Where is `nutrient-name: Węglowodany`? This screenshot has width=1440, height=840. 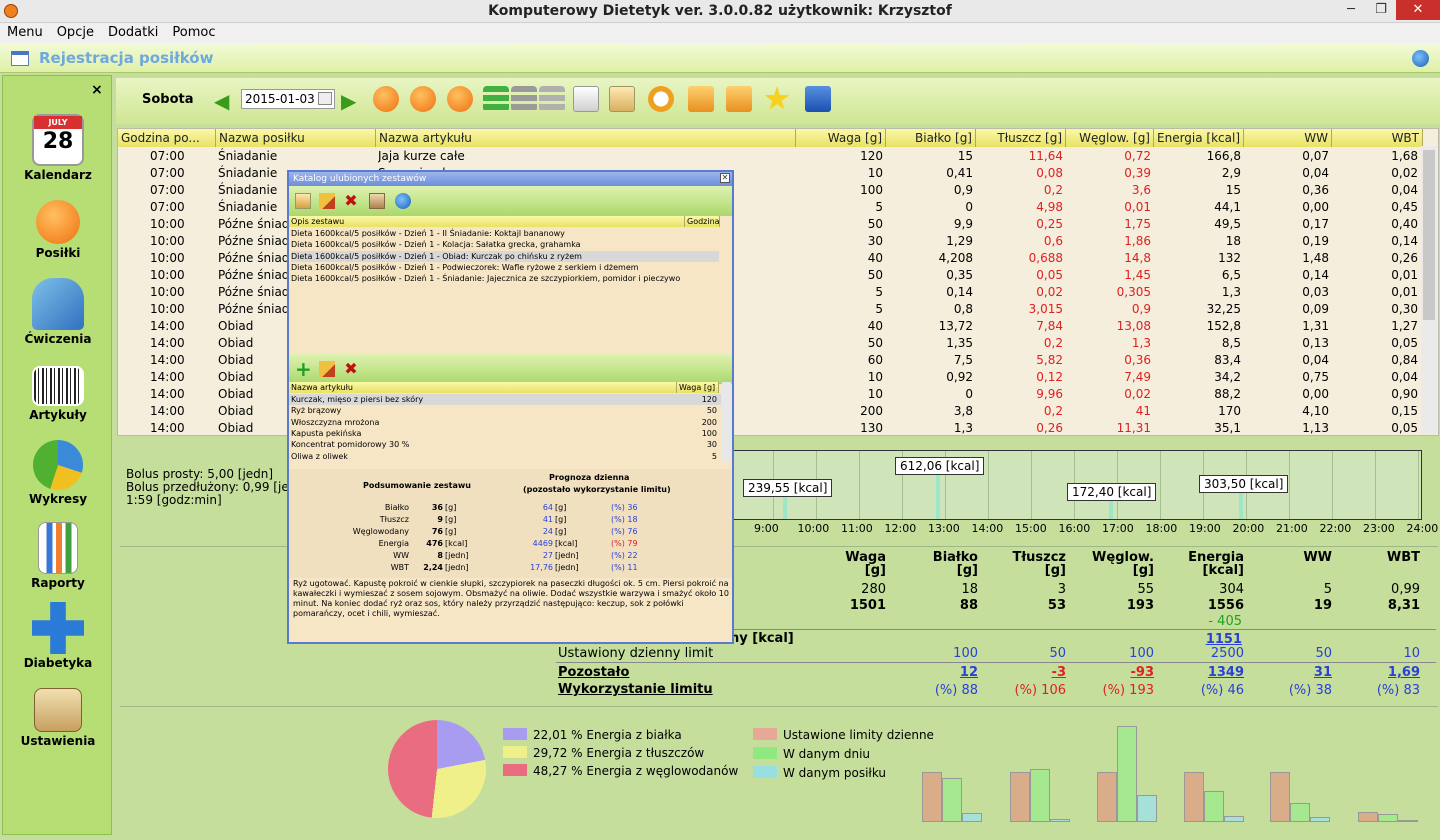
nutrient-name: Węglowodany is located at coordinates (380, 531).